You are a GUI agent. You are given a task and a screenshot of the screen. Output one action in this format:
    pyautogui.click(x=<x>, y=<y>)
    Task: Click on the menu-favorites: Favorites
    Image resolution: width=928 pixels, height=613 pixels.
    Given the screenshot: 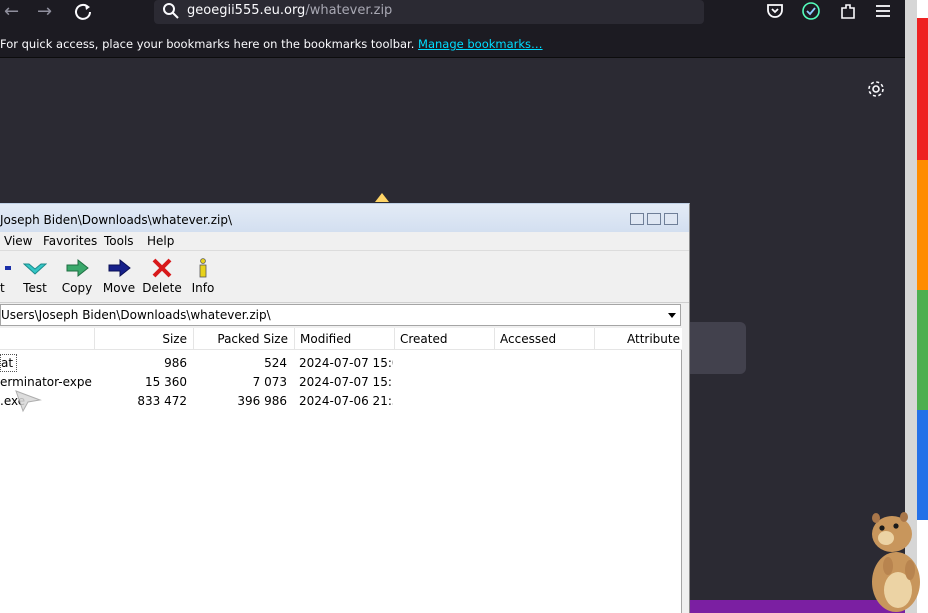 What is the action you would take?
    pyautogui.click(x=70, y=241)
    